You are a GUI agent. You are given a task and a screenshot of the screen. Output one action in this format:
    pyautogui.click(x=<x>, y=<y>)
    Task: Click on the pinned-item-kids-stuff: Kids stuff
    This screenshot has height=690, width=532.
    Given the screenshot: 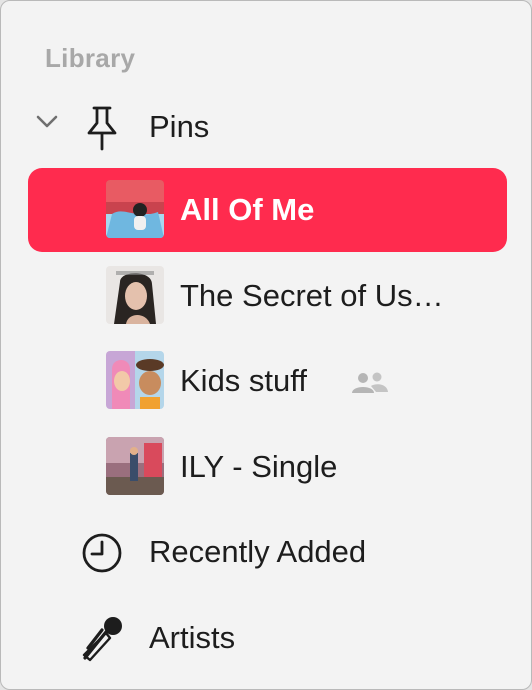 What is the action you would take?
    pyautogui.click(x=267, y=381)
    